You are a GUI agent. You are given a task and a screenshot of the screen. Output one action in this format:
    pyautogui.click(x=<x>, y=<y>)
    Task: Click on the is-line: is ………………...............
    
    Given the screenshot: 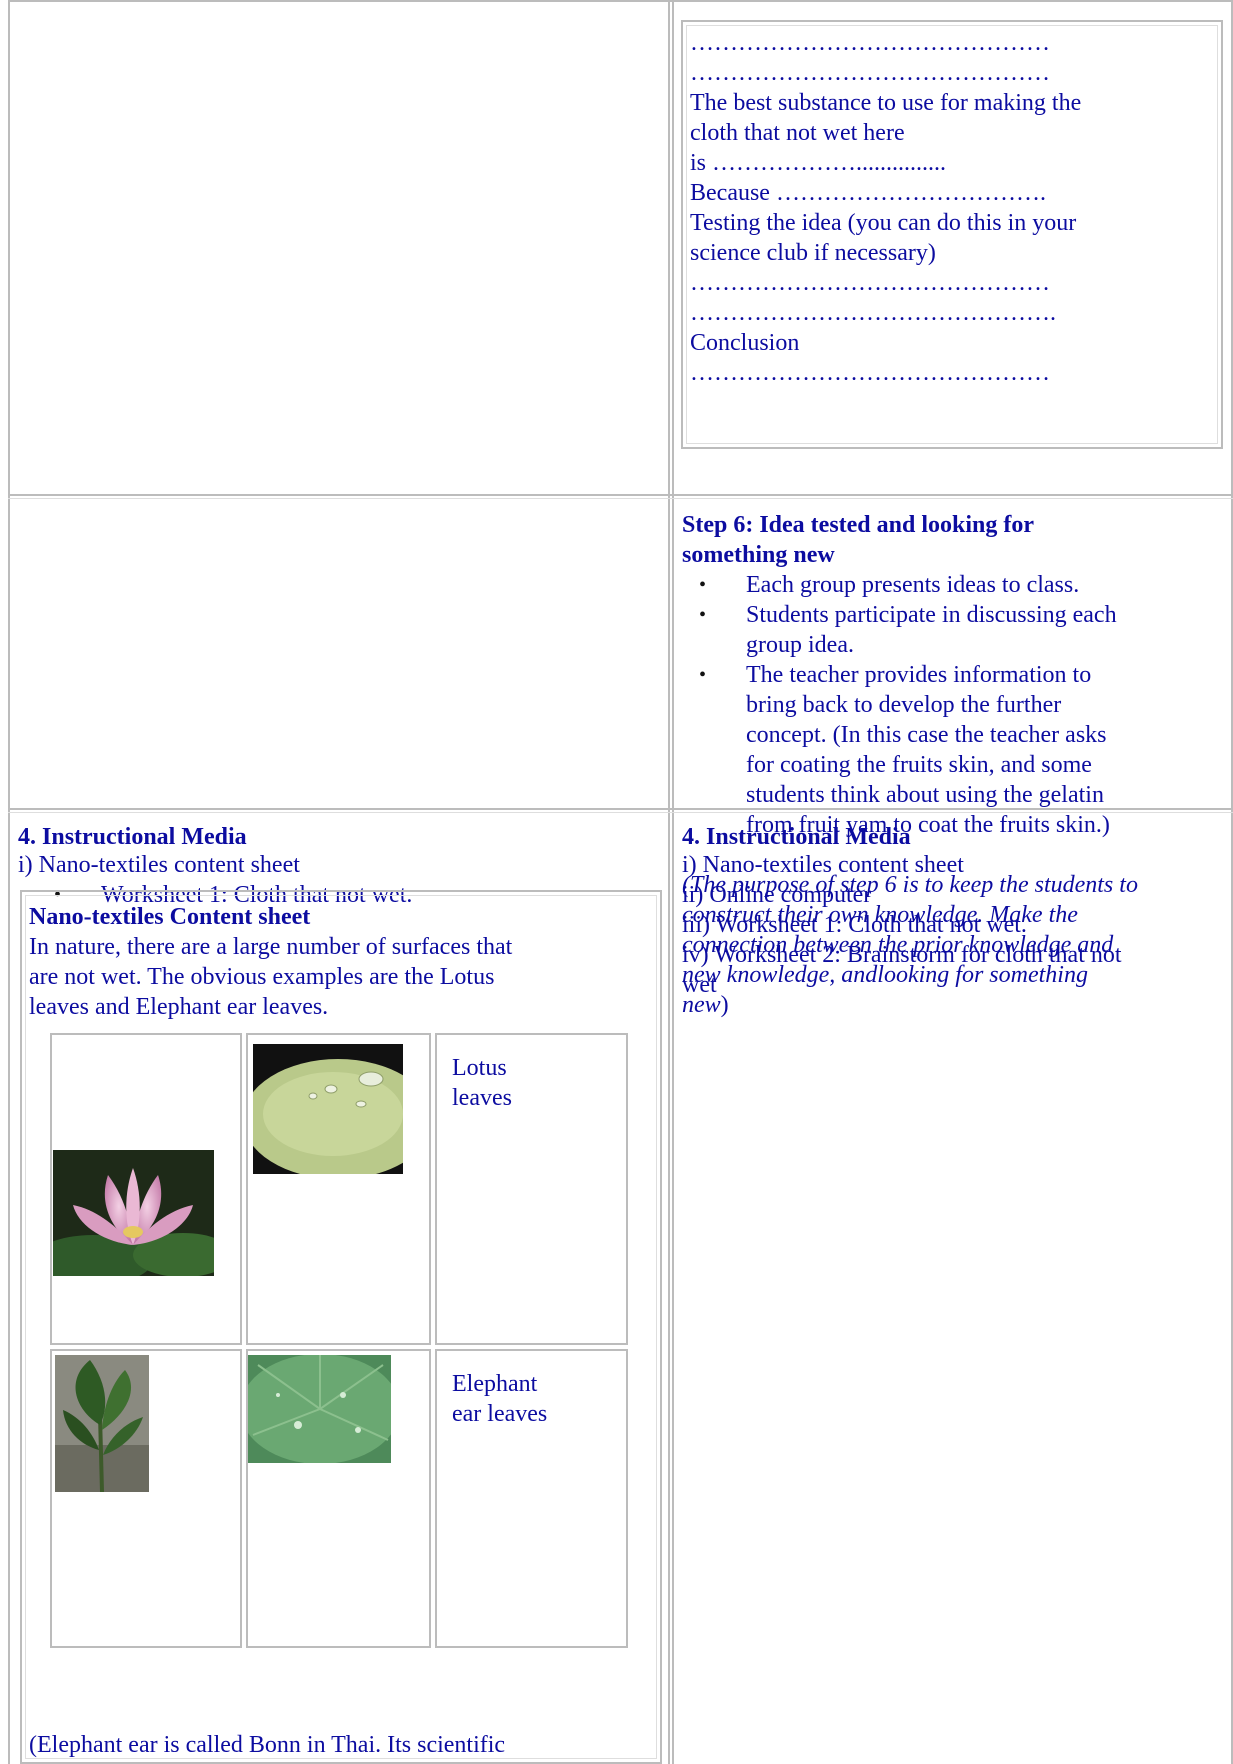 What is the action you would take?
    pyautogui.click(x=818, y=163)
    